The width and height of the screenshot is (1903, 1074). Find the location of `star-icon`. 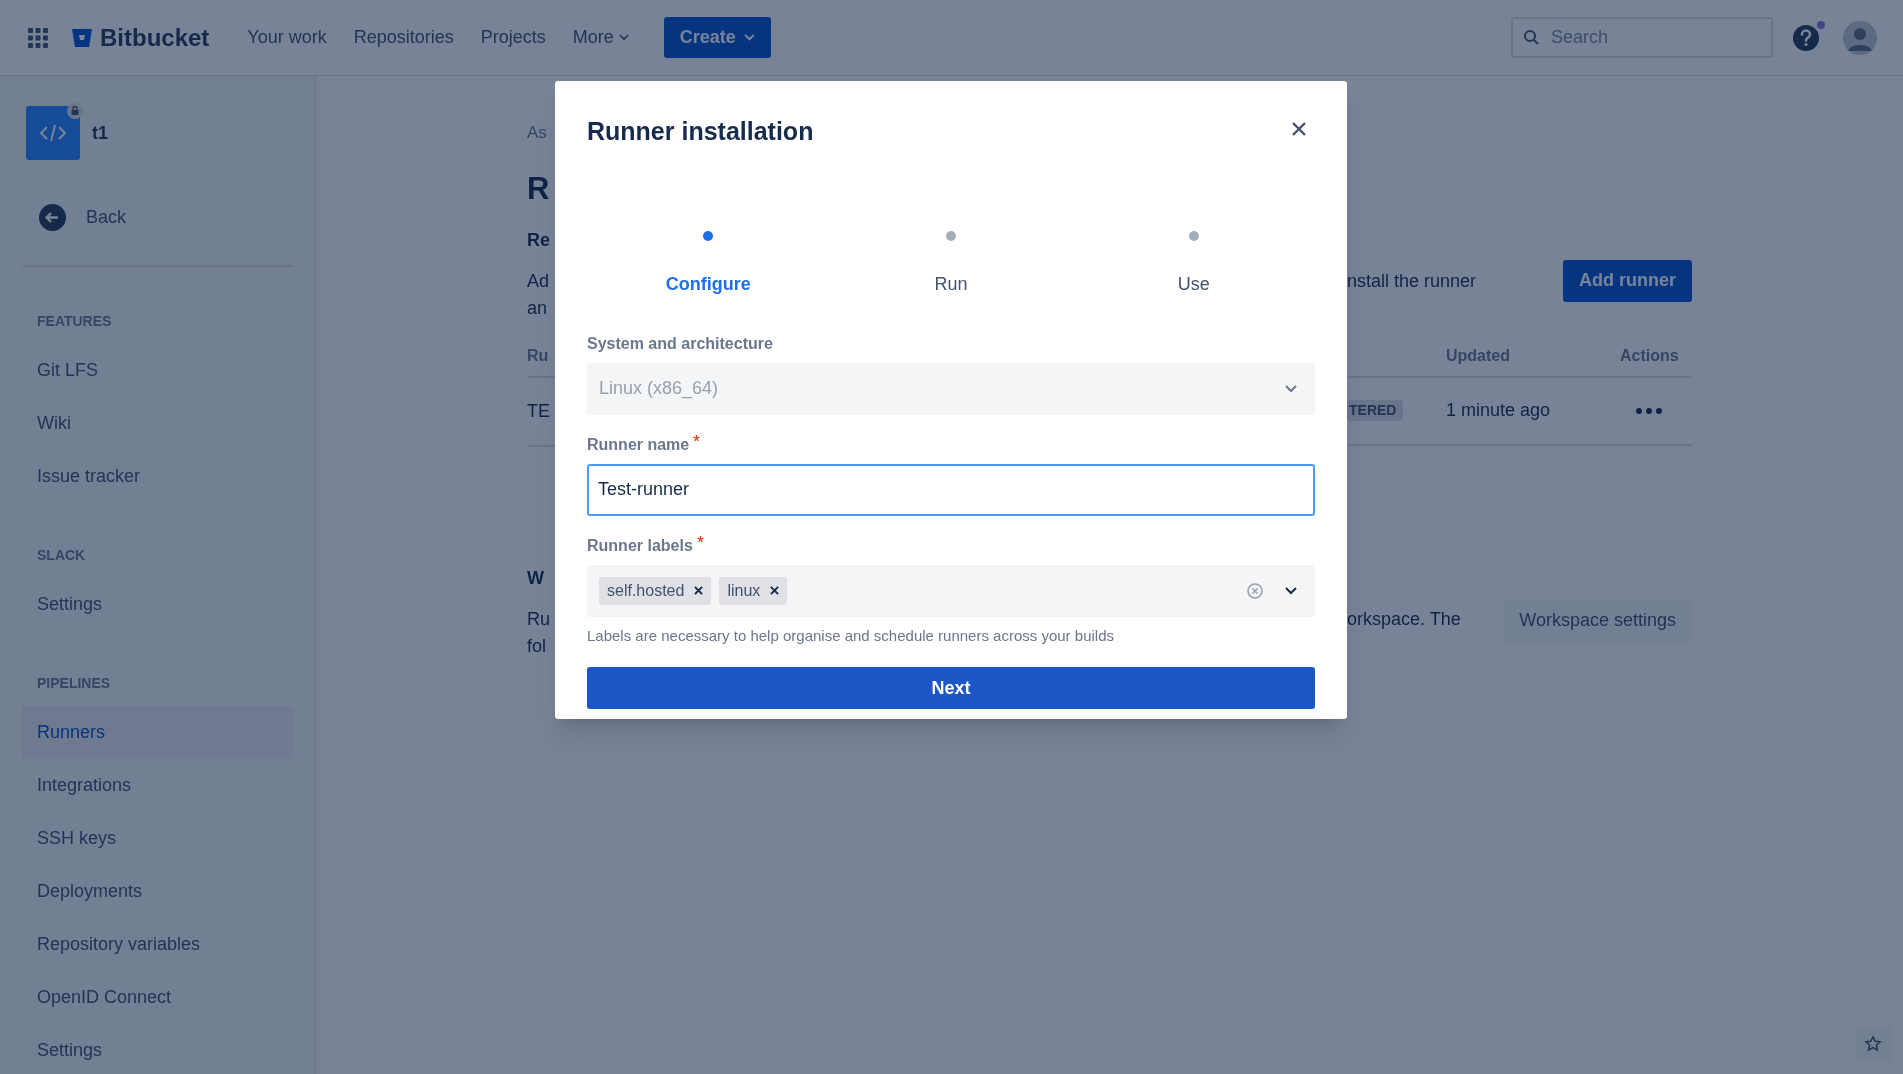

star-icon is located at coordinates (1873, 1044).